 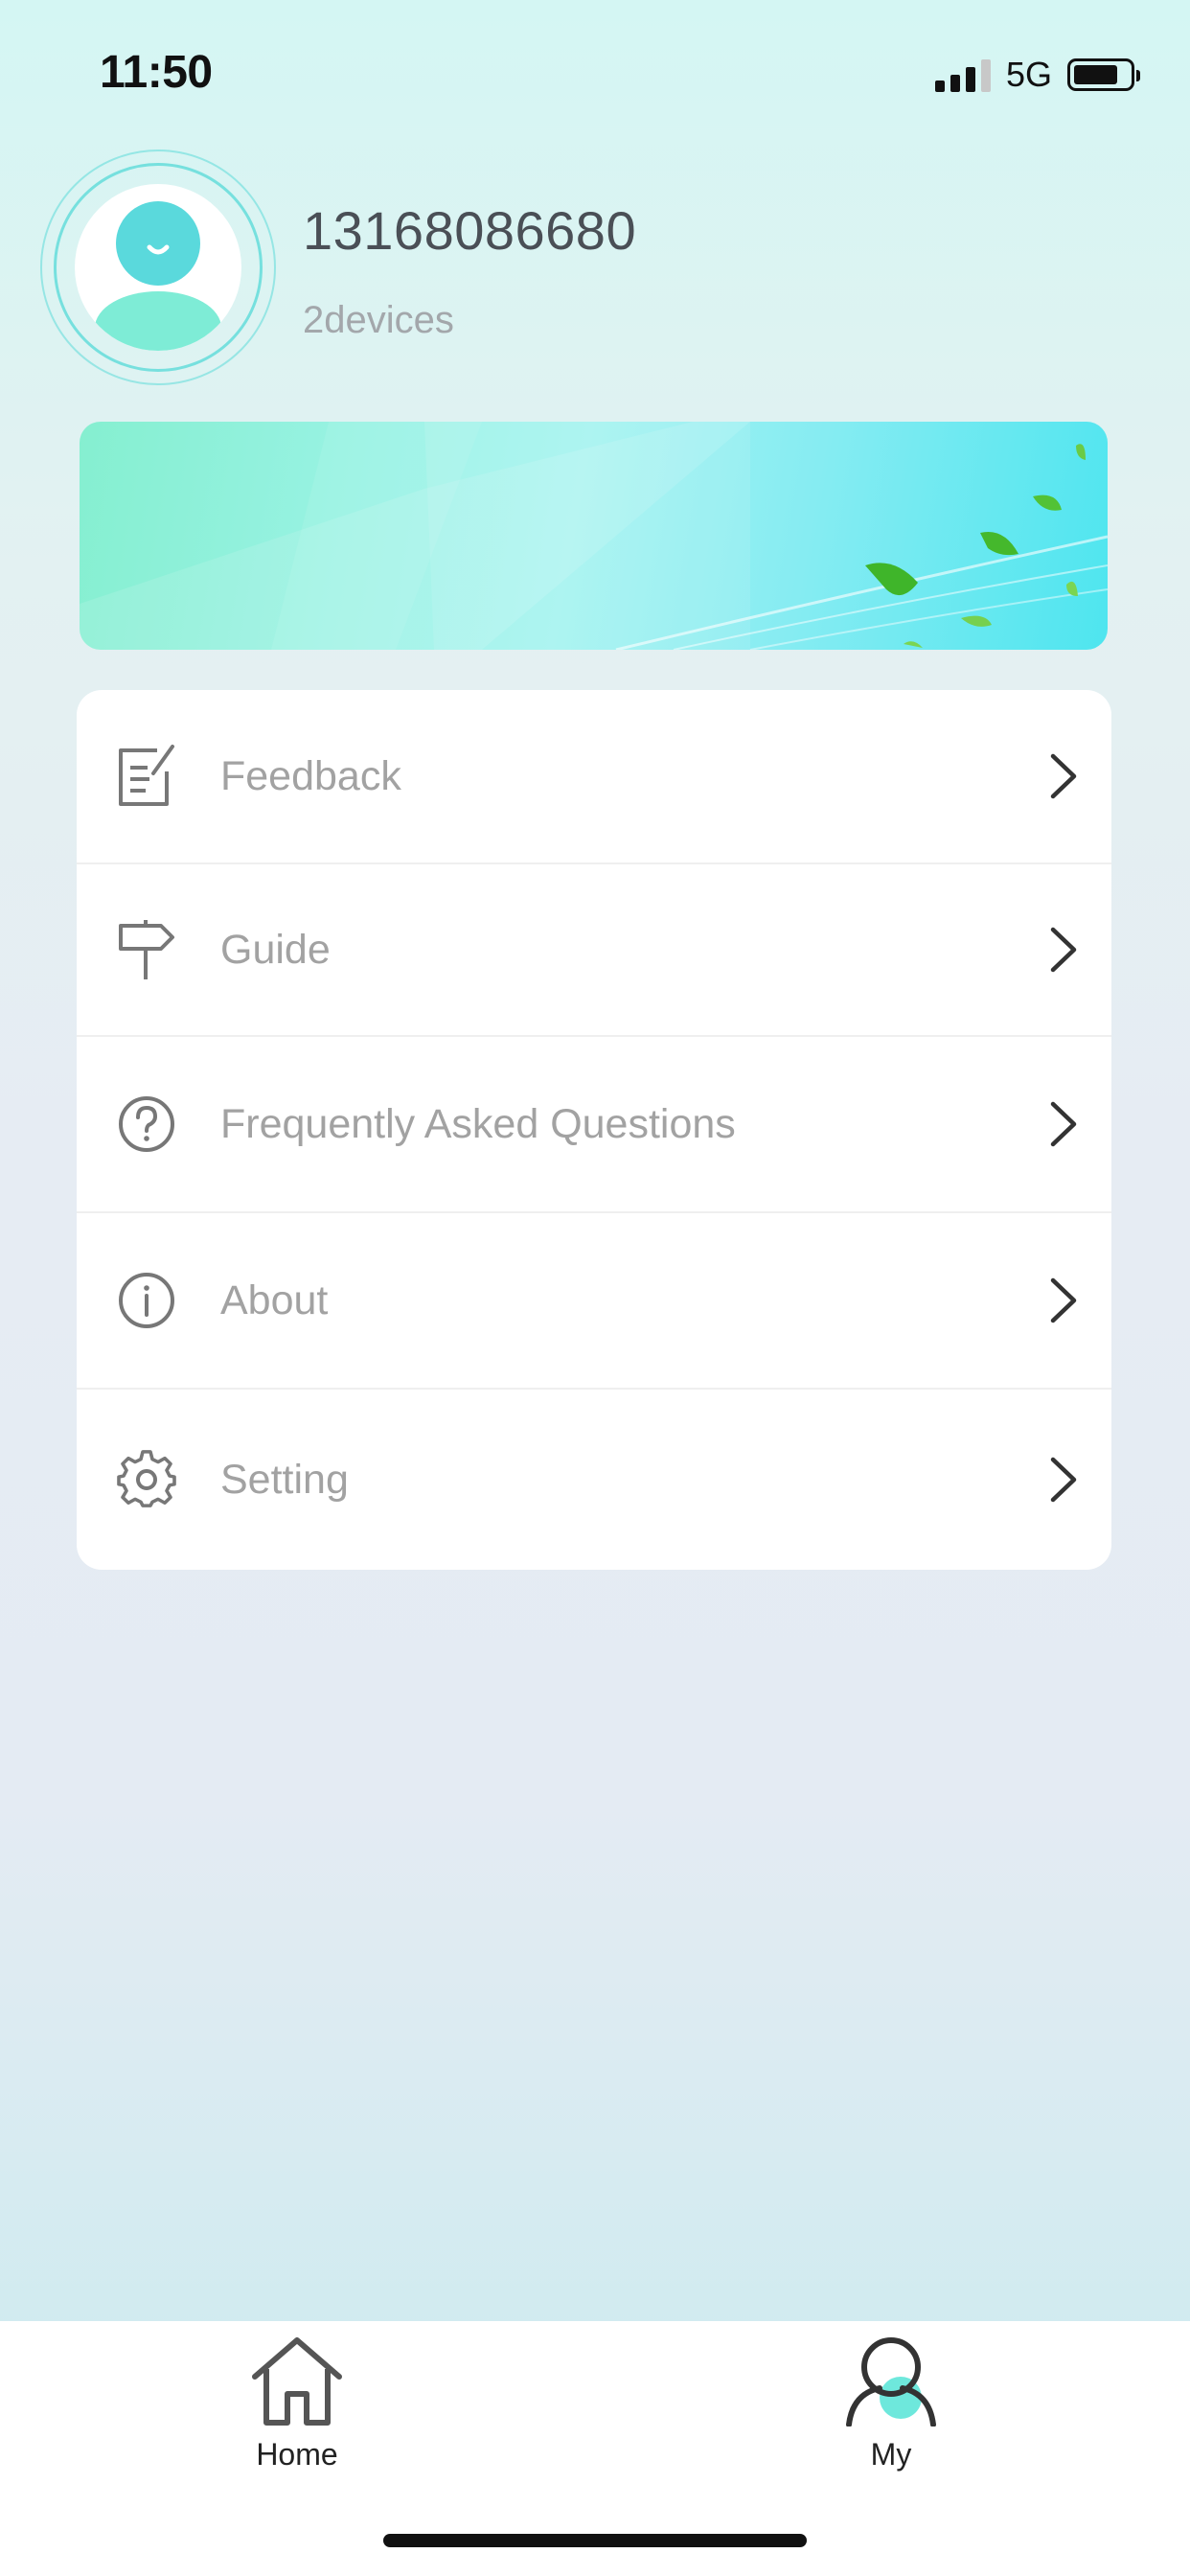 I want to click on feedback-icon, so click(x=147, y=776).